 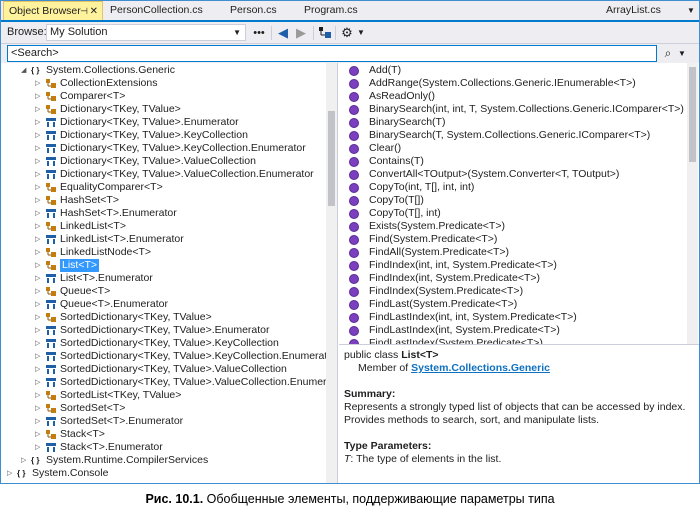 I want to click on tree-item-label: Dictionary<TKey, TValue>.Enumerator, so click(x=149, y=122).